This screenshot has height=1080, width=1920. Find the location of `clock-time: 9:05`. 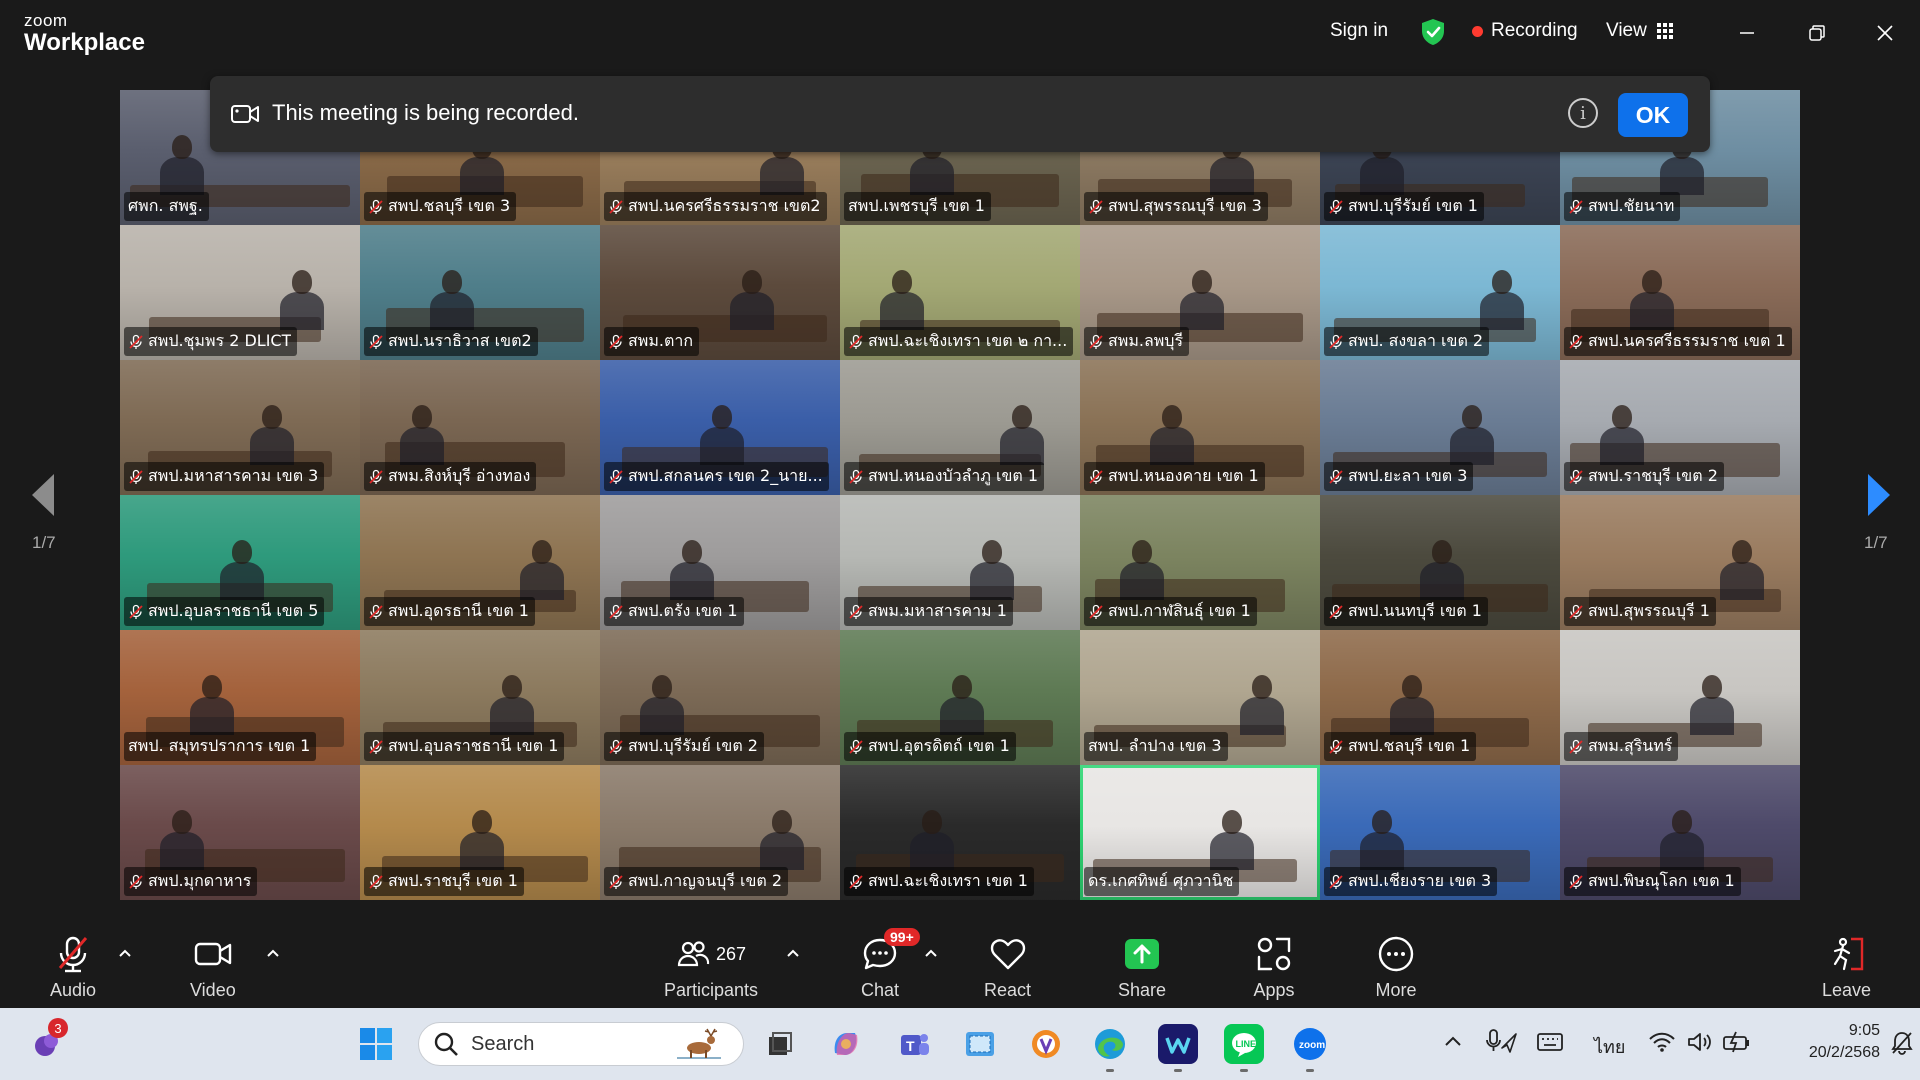

clock-time: 9:05 is located at coordinates (1864, 1030).